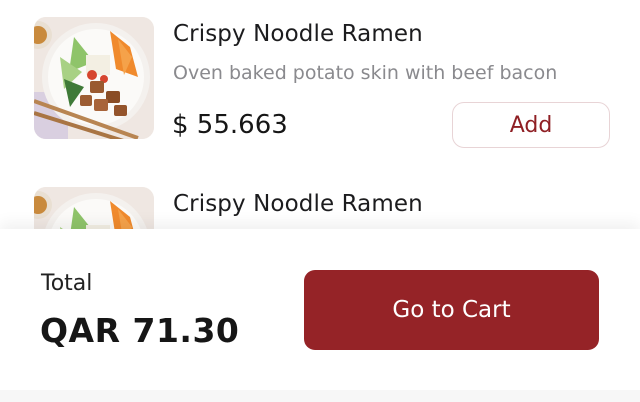 This screenshot has height=402, width=640. What do you see at coordinates (365, 73) in the screenshot?
I see `item-description: Oven baked potato skin with beef bacon` at bounding box center [365, 73].